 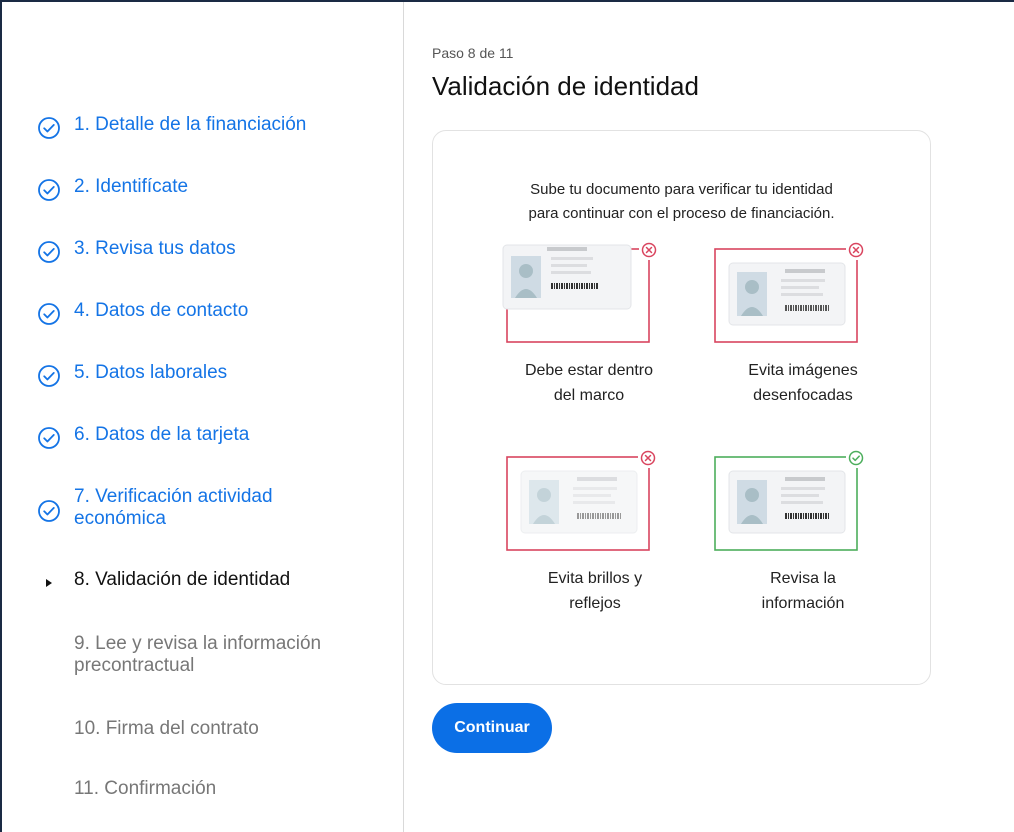 I want to click on step-label: 3. Revisa tus datos, so click(x=155, y=248).